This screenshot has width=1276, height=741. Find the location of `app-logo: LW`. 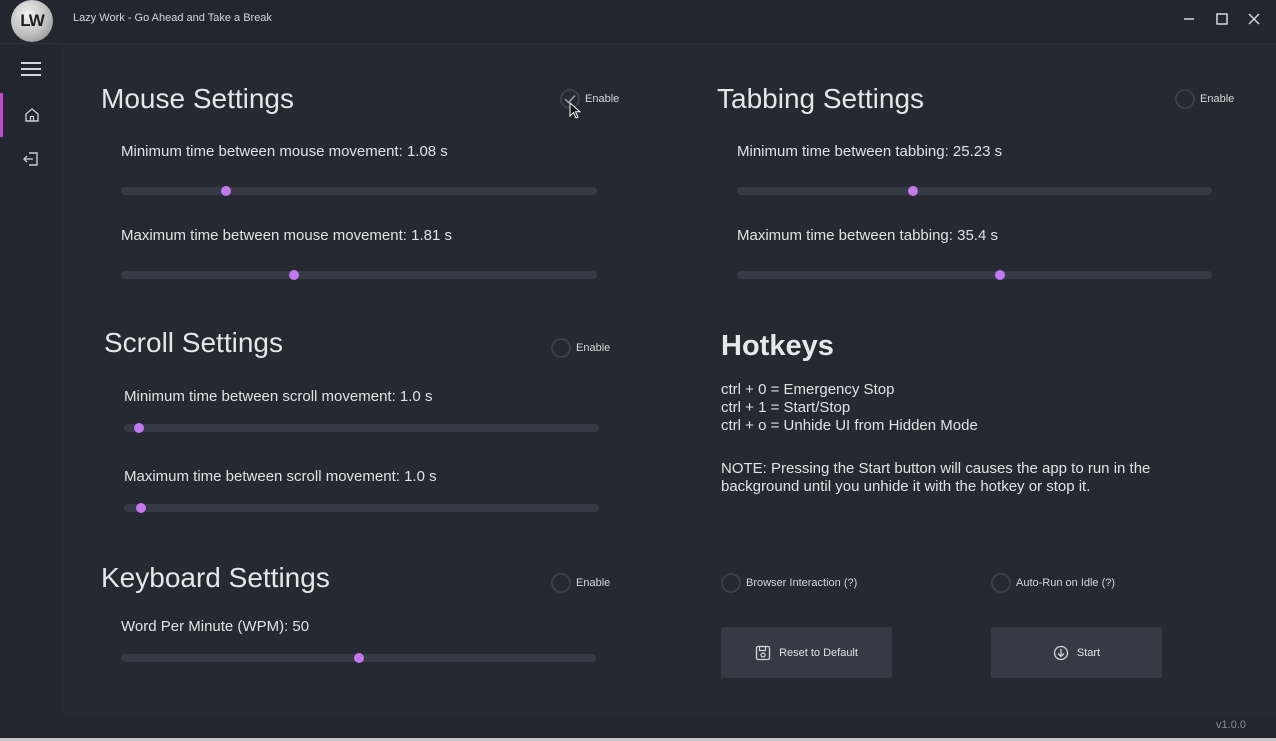

app-logo: LW is located at coordinates (32, 21).